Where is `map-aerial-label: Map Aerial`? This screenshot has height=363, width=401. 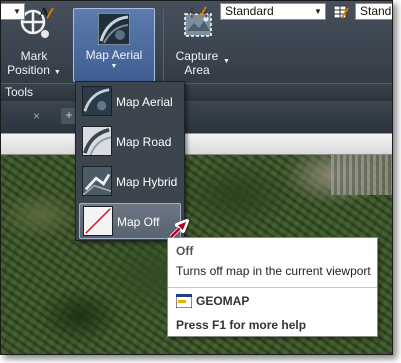
map-aerial-label: Map Aerial is located at coordinates (114, 55).